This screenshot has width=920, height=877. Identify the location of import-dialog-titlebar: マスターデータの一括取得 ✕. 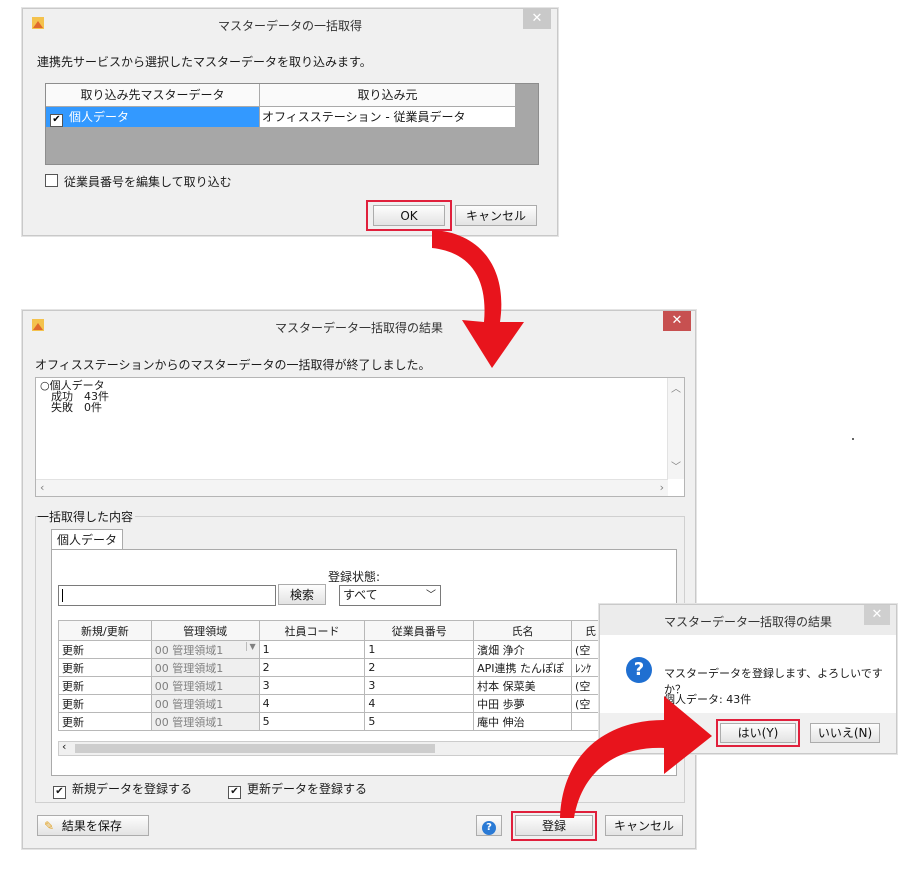
(290, 24).